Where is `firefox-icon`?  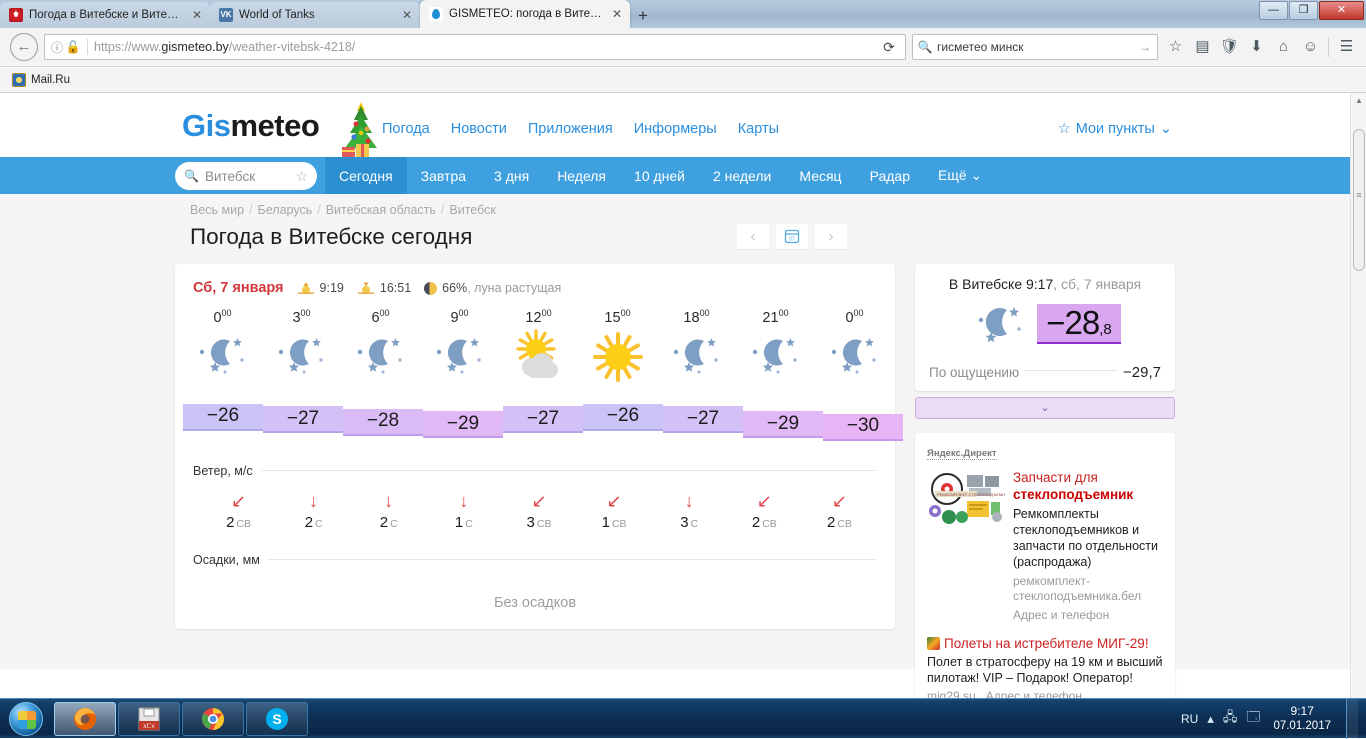 firefox-icon is located at coordinates (85, 718).